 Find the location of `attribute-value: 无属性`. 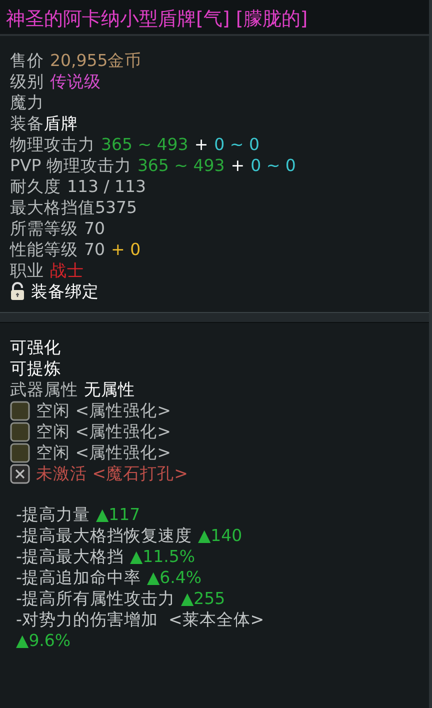

attribute-value: 无属性 is located at coordinates (109, 389).